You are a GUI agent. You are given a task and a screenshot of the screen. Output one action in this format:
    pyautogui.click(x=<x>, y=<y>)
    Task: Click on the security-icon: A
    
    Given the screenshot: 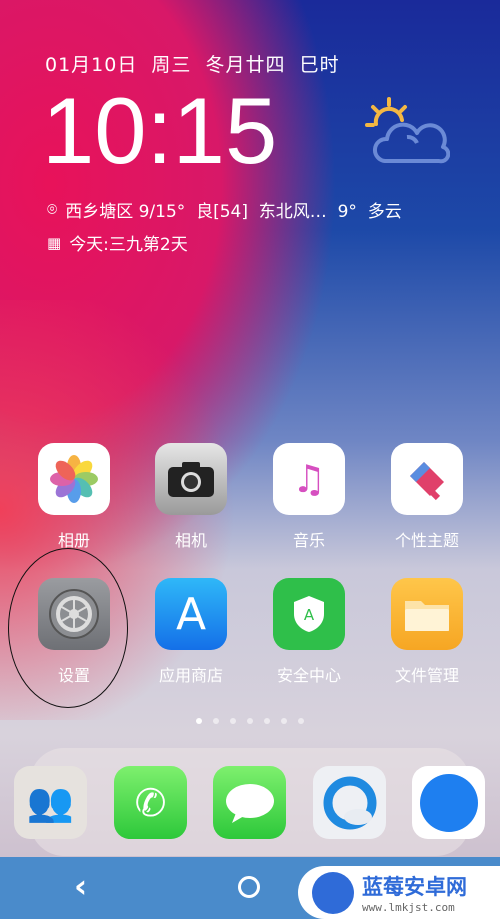 What is the action you would take?
    pyautogui.click(x=309, y=614)
    